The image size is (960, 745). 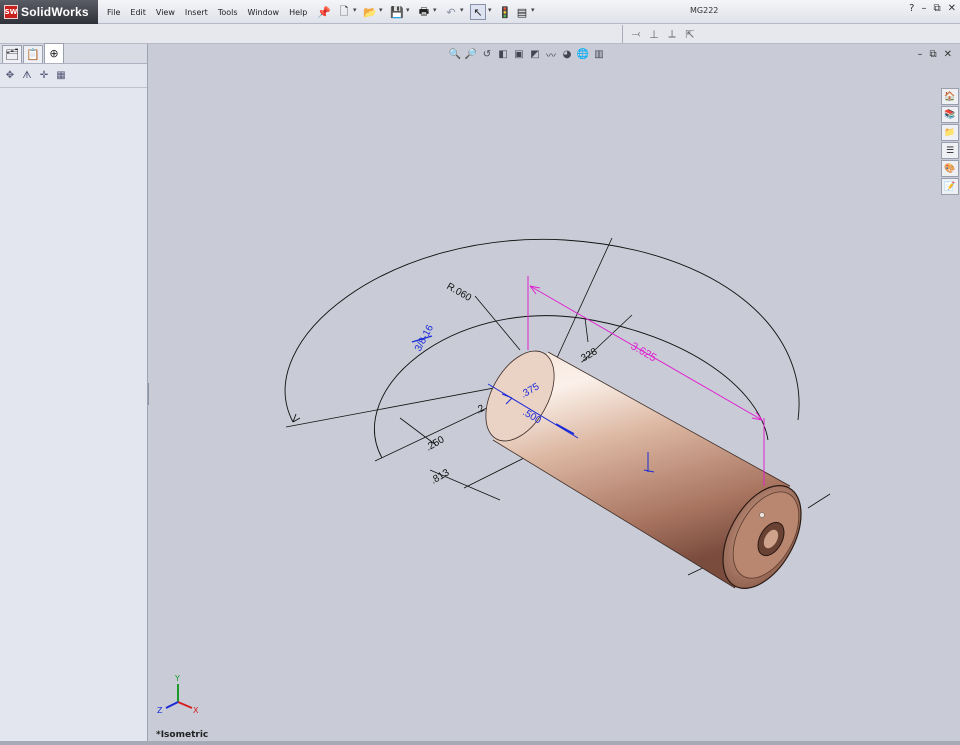 I want to click on viewport-controls: – ⧉ ✕, so click(x=934, y=54).